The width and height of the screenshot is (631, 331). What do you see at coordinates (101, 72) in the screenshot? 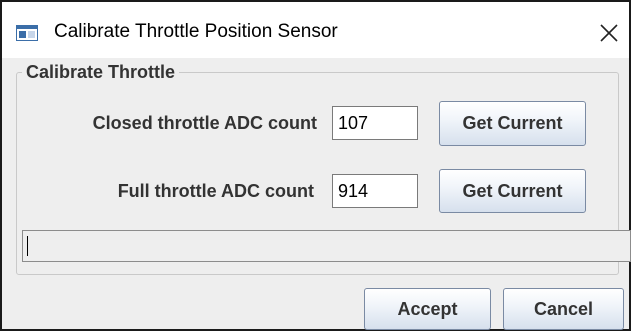
I see `group-title: Calibrate Throttle` at bounding box center [101, 72].